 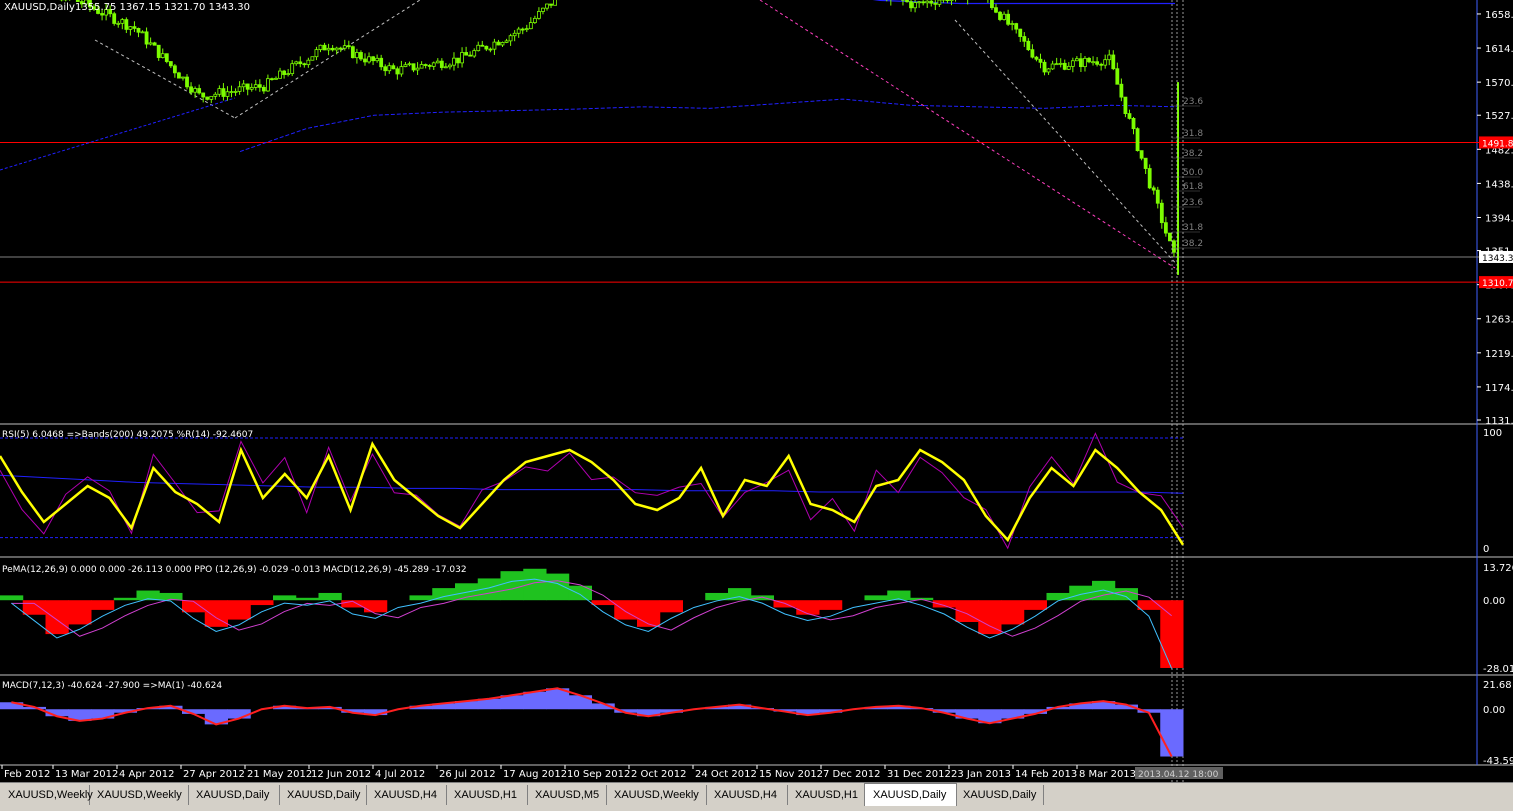 What do you see at coordinates (726, 774) in the screenshot?
I see `time-axis-label: 24 Oct 2012` at bounding box center [726, 774].